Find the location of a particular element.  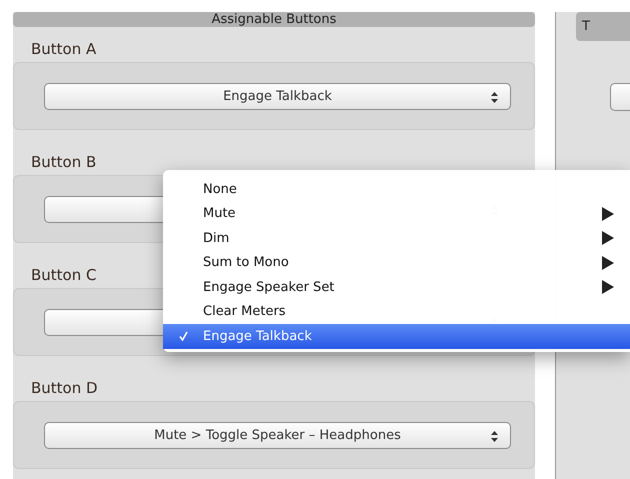

panel-header: Assignable Buttons is located at coordinates (274, 19).